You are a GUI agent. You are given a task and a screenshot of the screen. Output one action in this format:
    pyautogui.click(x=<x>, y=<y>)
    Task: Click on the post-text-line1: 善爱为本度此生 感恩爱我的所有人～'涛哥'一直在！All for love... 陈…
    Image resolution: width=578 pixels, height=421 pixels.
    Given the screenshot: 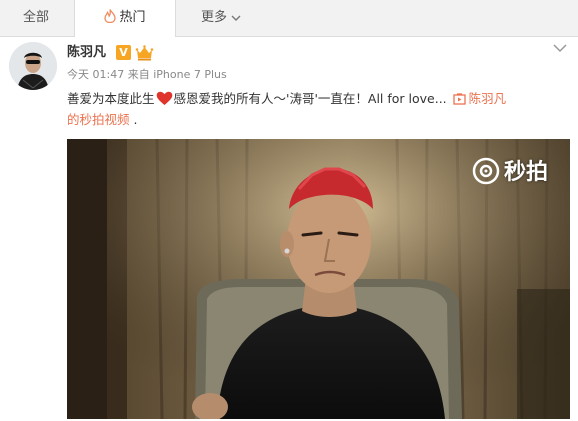 What is the action you would take?
    pyautogui.click(x=286, y=99)
    